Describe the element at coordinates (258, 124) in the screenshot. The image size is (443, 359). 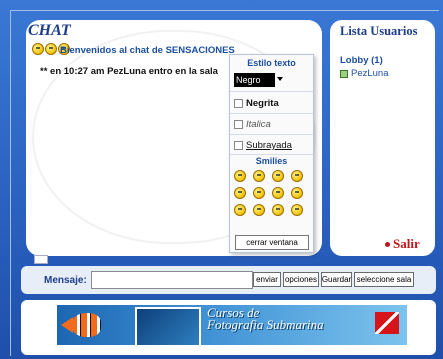
I see `italic-label: Italica` at that location.